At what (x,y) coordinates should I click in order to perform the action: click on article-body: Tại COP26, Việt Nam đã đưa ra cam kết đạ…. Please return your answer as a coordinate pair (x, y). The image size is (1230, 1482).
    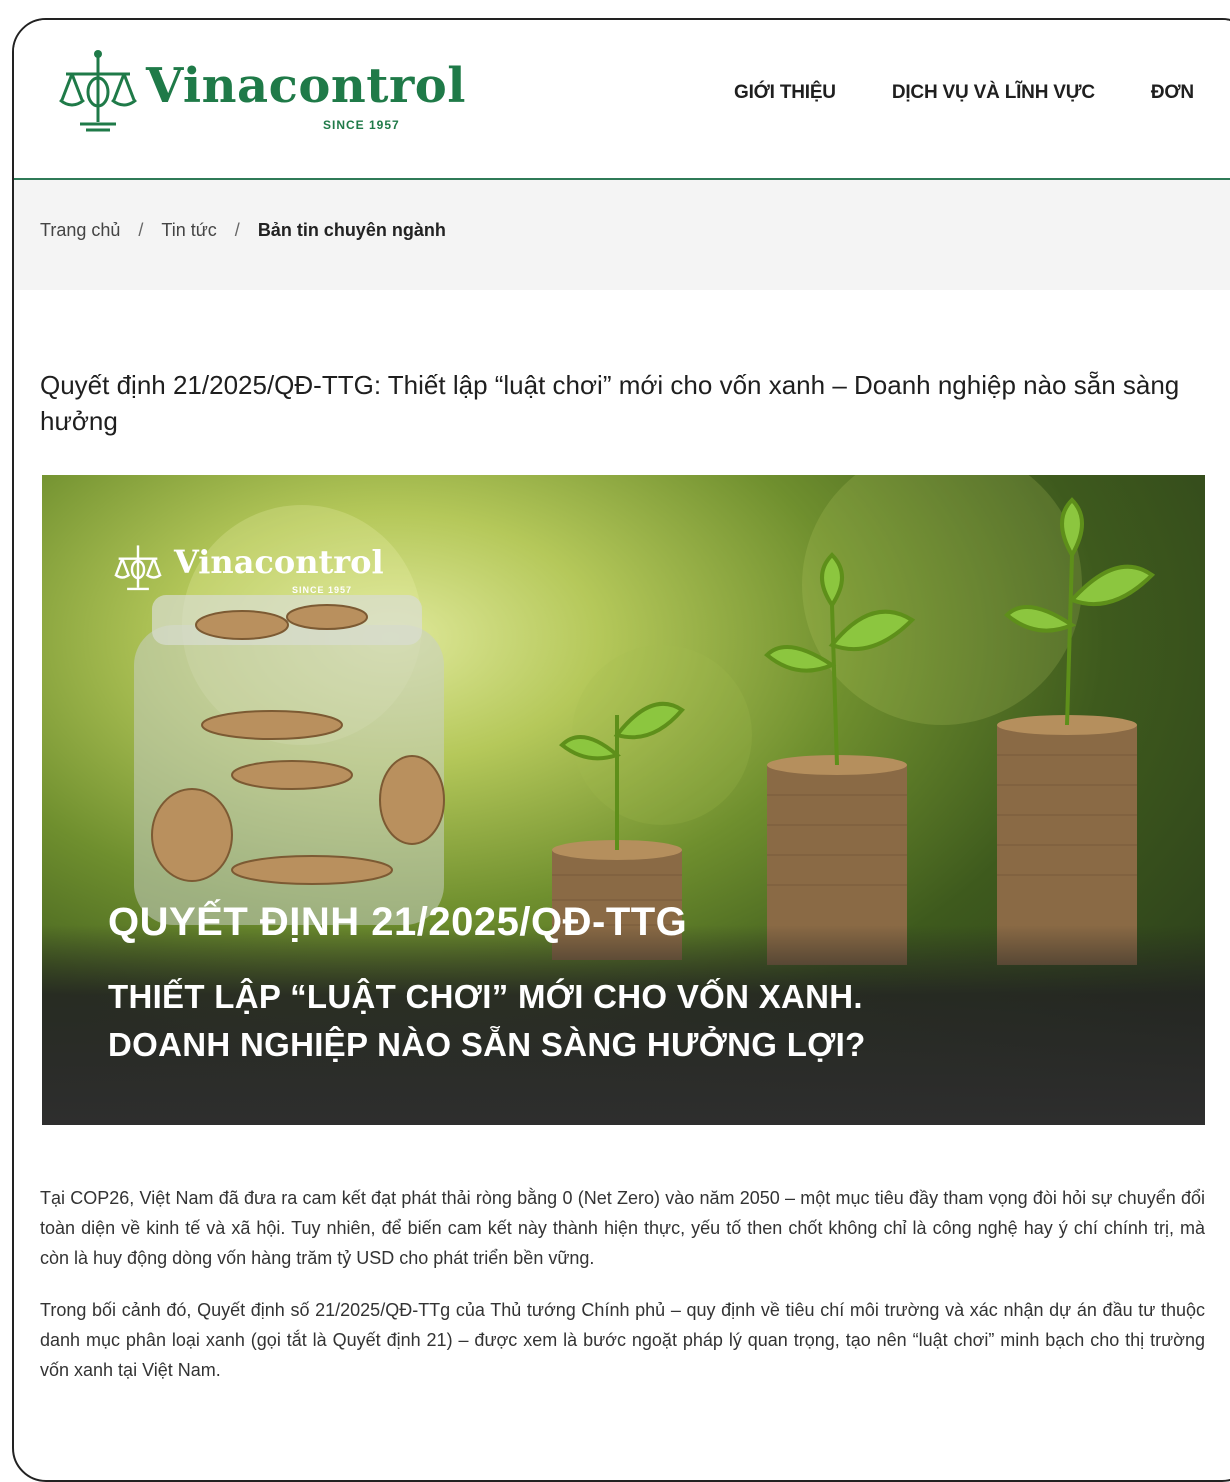
    Looking at the image, I should click on (622, 1295).